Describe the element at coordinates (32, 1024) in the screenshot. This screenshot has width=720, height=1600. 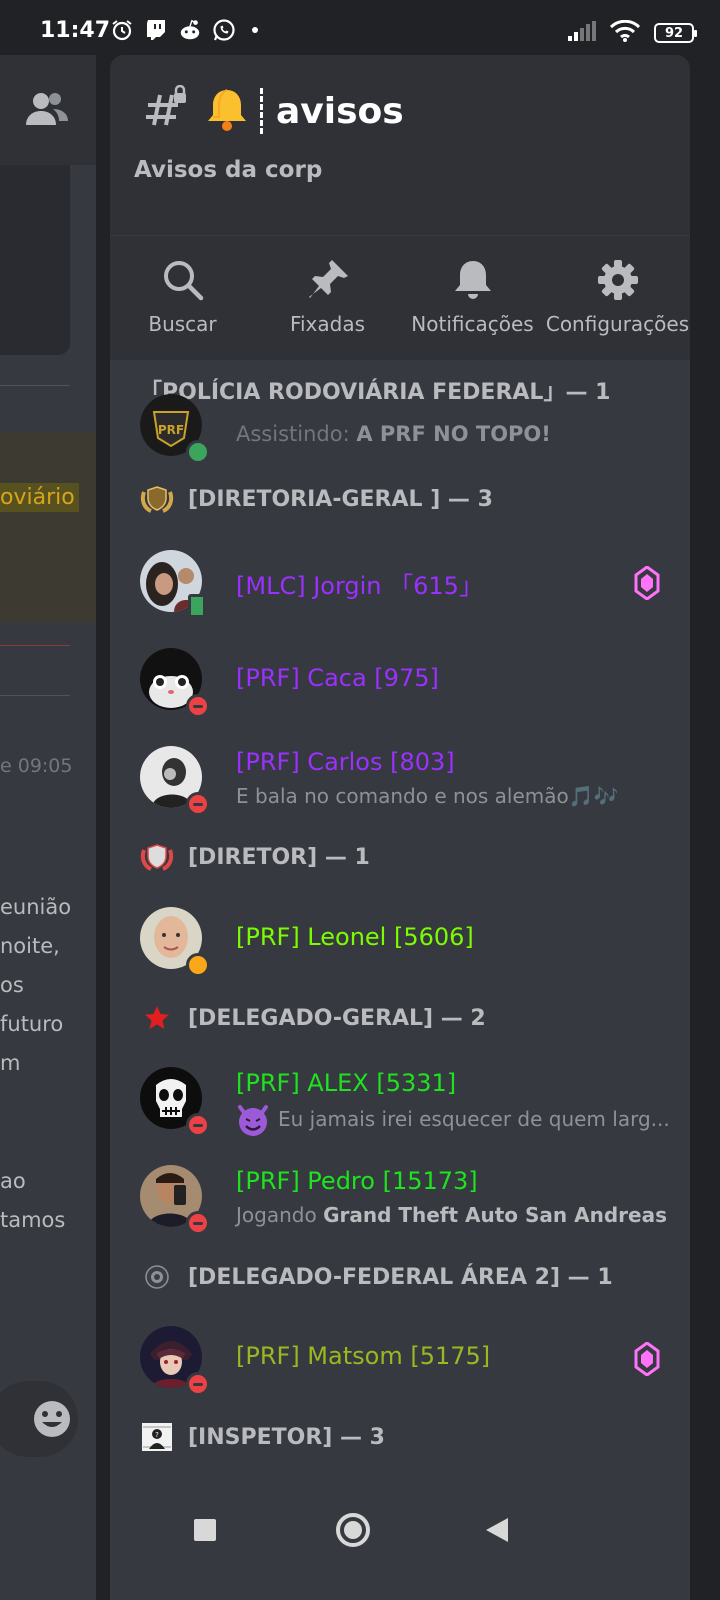
I see `message-text: futuro` at that location.